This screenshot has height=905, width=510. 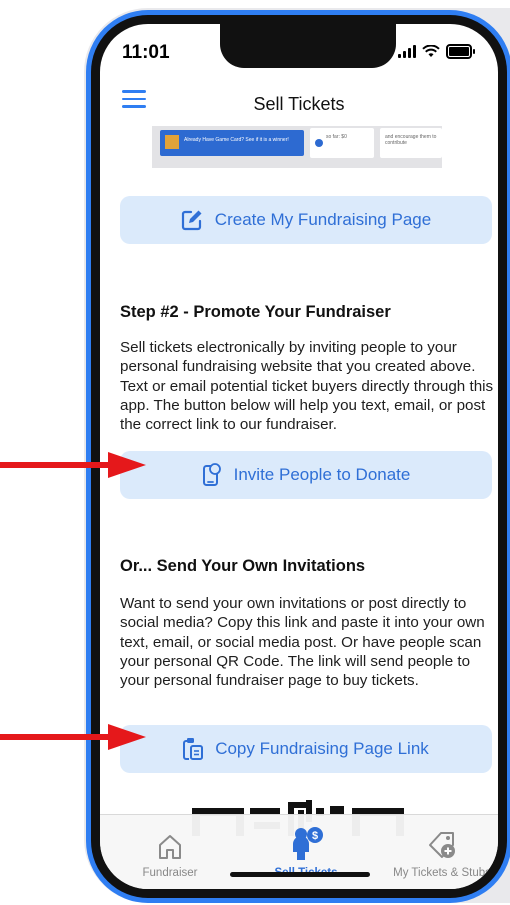 What do you see at coordinates (255, 312) in the screenshot?
I see `step2-title: Step #2 - Promote Your Fundraiser` at bounding box center [255, 312].